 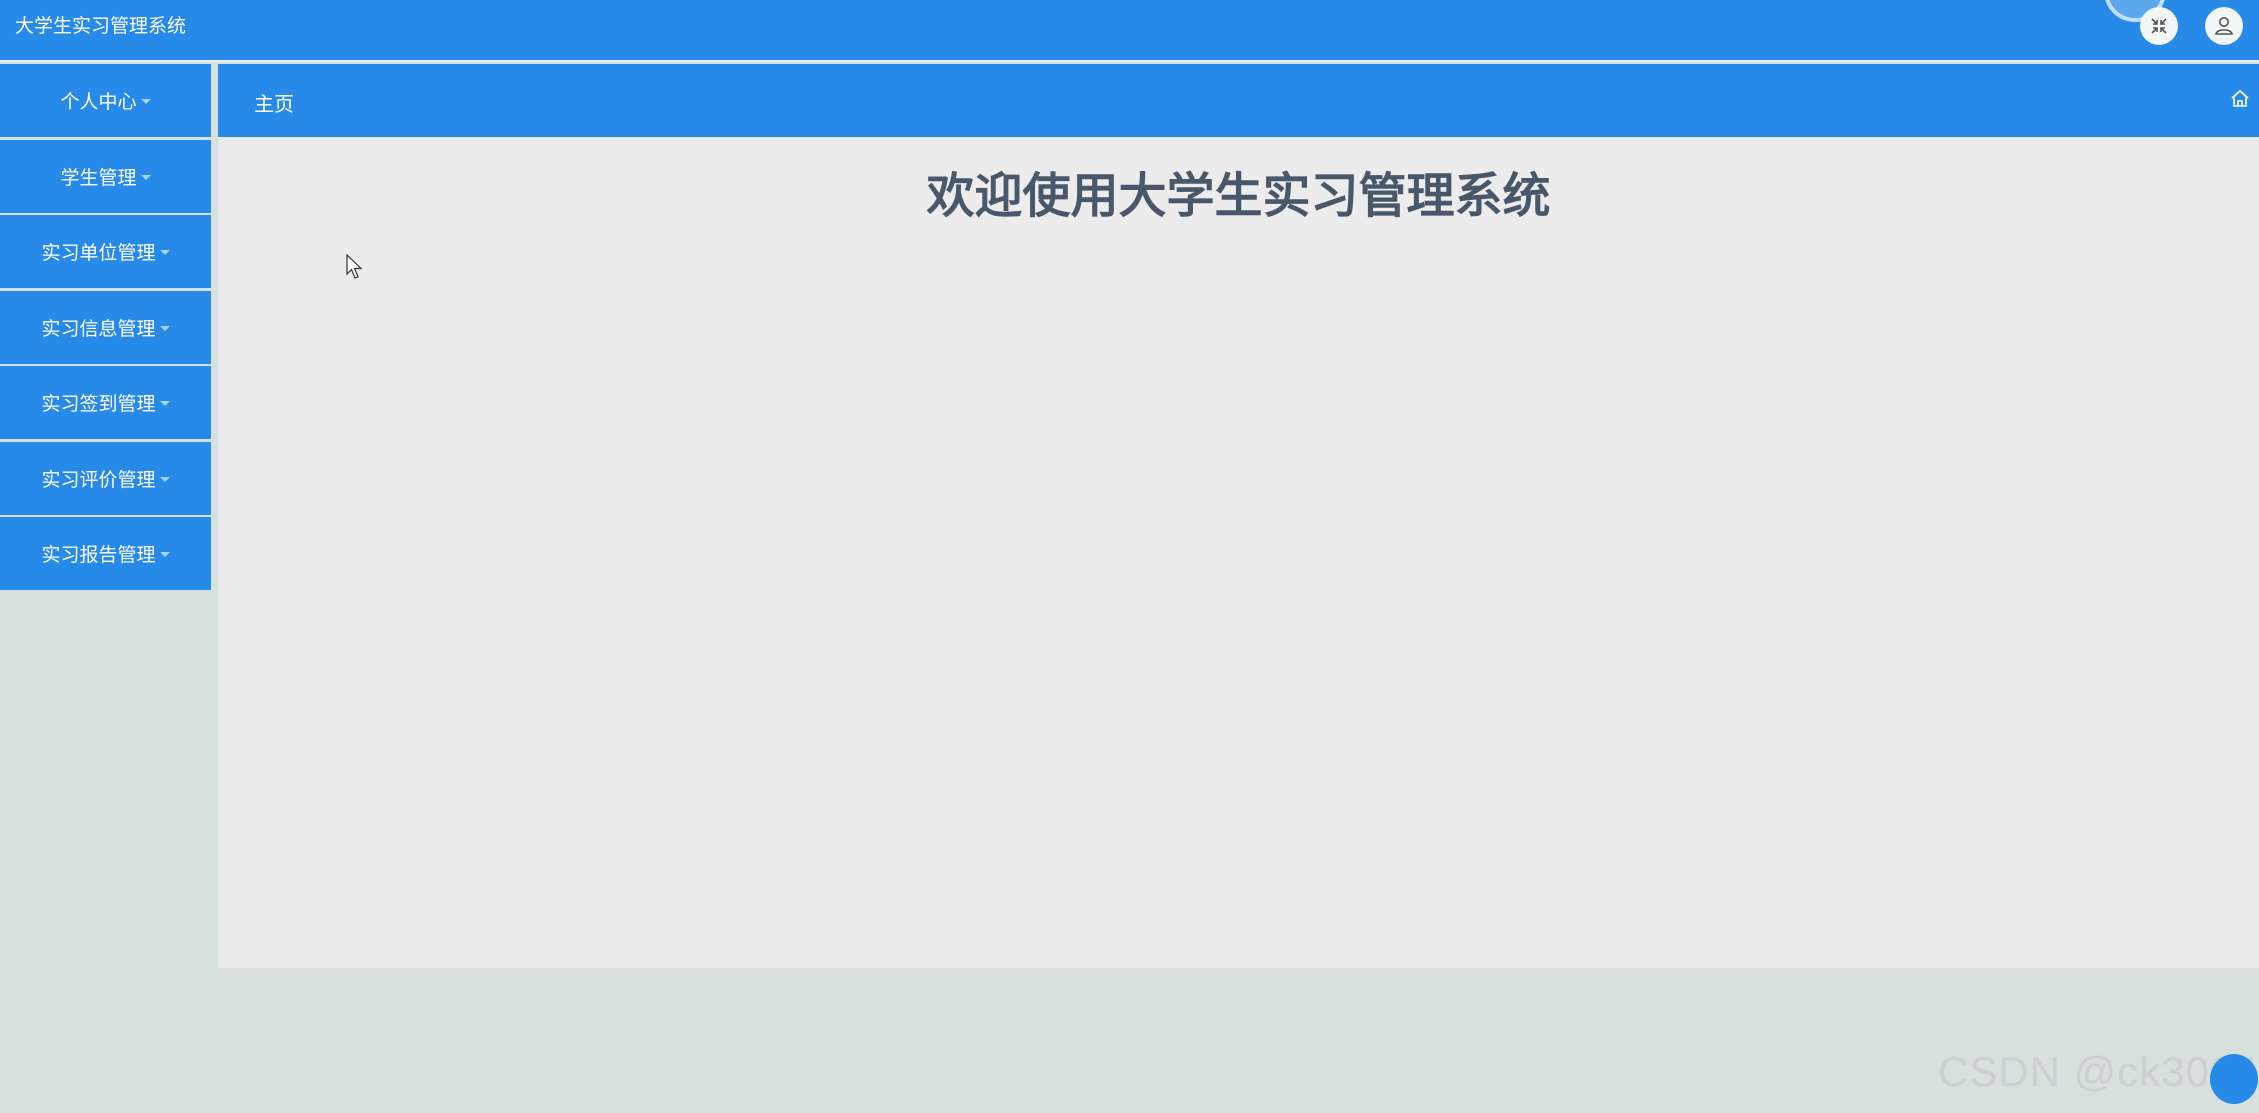 I want to click on fullscreen-button, so click(x=2159, y=26).